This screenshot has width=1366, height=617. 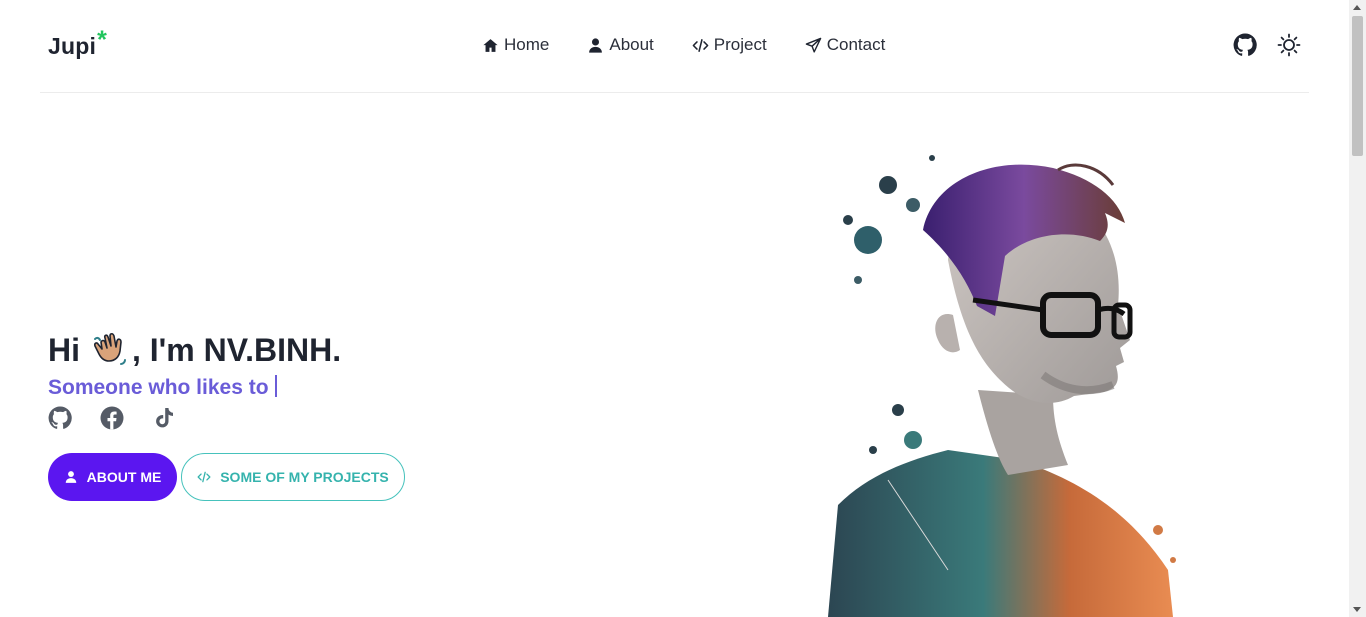 What do you see at coordinates (1267, 45) in the screenshot?
I see `header-actions` at bounding box center [1267, 45].